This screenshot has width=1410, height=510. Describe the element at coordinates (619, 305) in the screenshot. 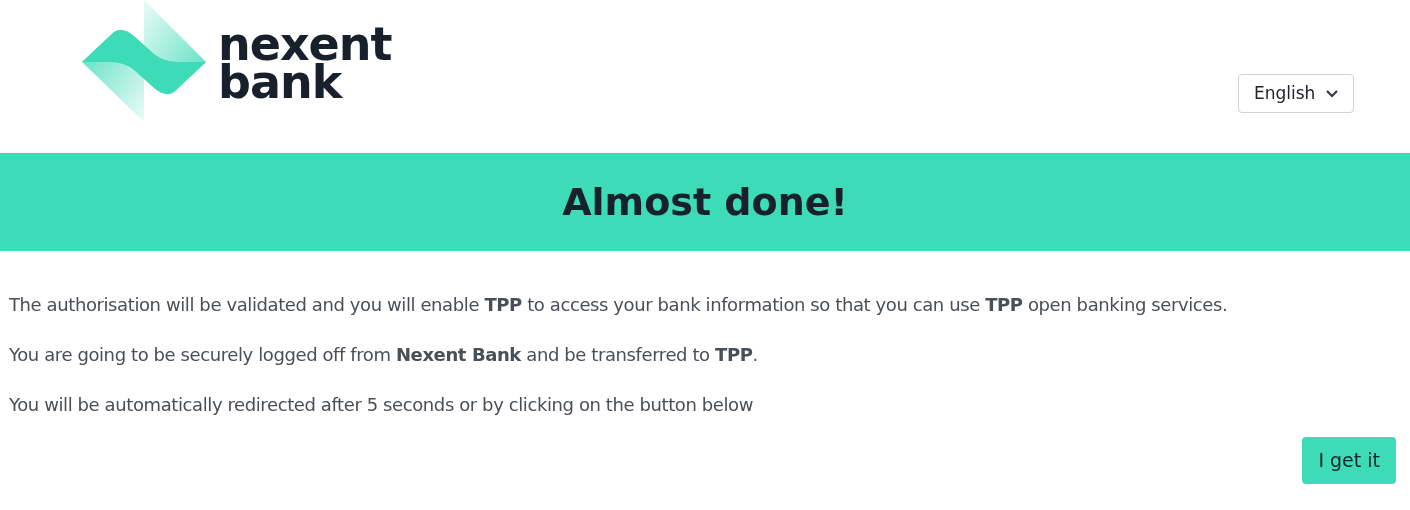

I see `info-paragraph: The authorisation will be validated and you will enable TPP to access your bank information so that you can use TPP open banking services.` at that location.